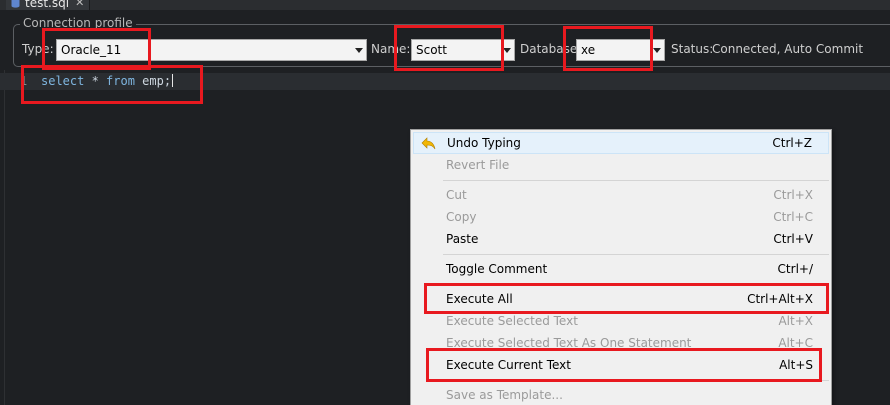 The width and height of the screenshot is (890, 405). I want to click on menu-item-revert-file: Revert File, so click(621, 165).